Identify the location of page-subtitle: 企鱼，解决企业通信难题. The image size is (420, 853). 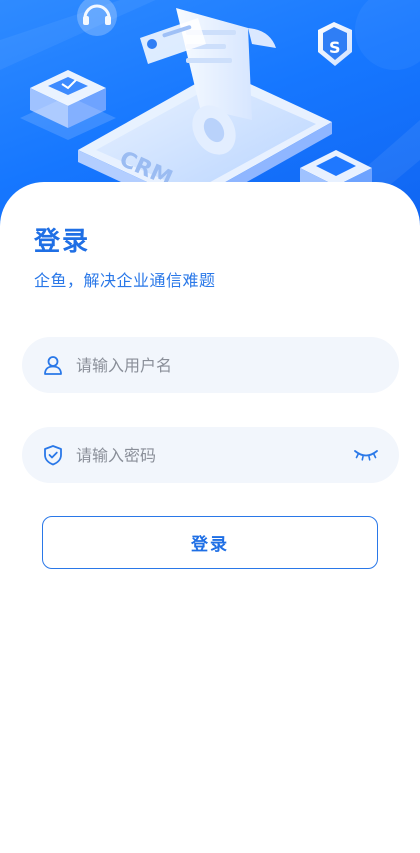
(125, 280).